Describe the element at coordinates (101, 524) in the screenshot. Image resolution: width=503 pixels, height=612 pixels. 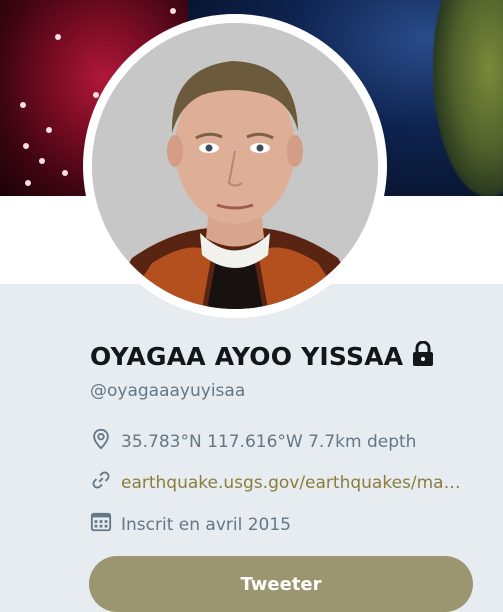
I see `calendar-icon` at that location.